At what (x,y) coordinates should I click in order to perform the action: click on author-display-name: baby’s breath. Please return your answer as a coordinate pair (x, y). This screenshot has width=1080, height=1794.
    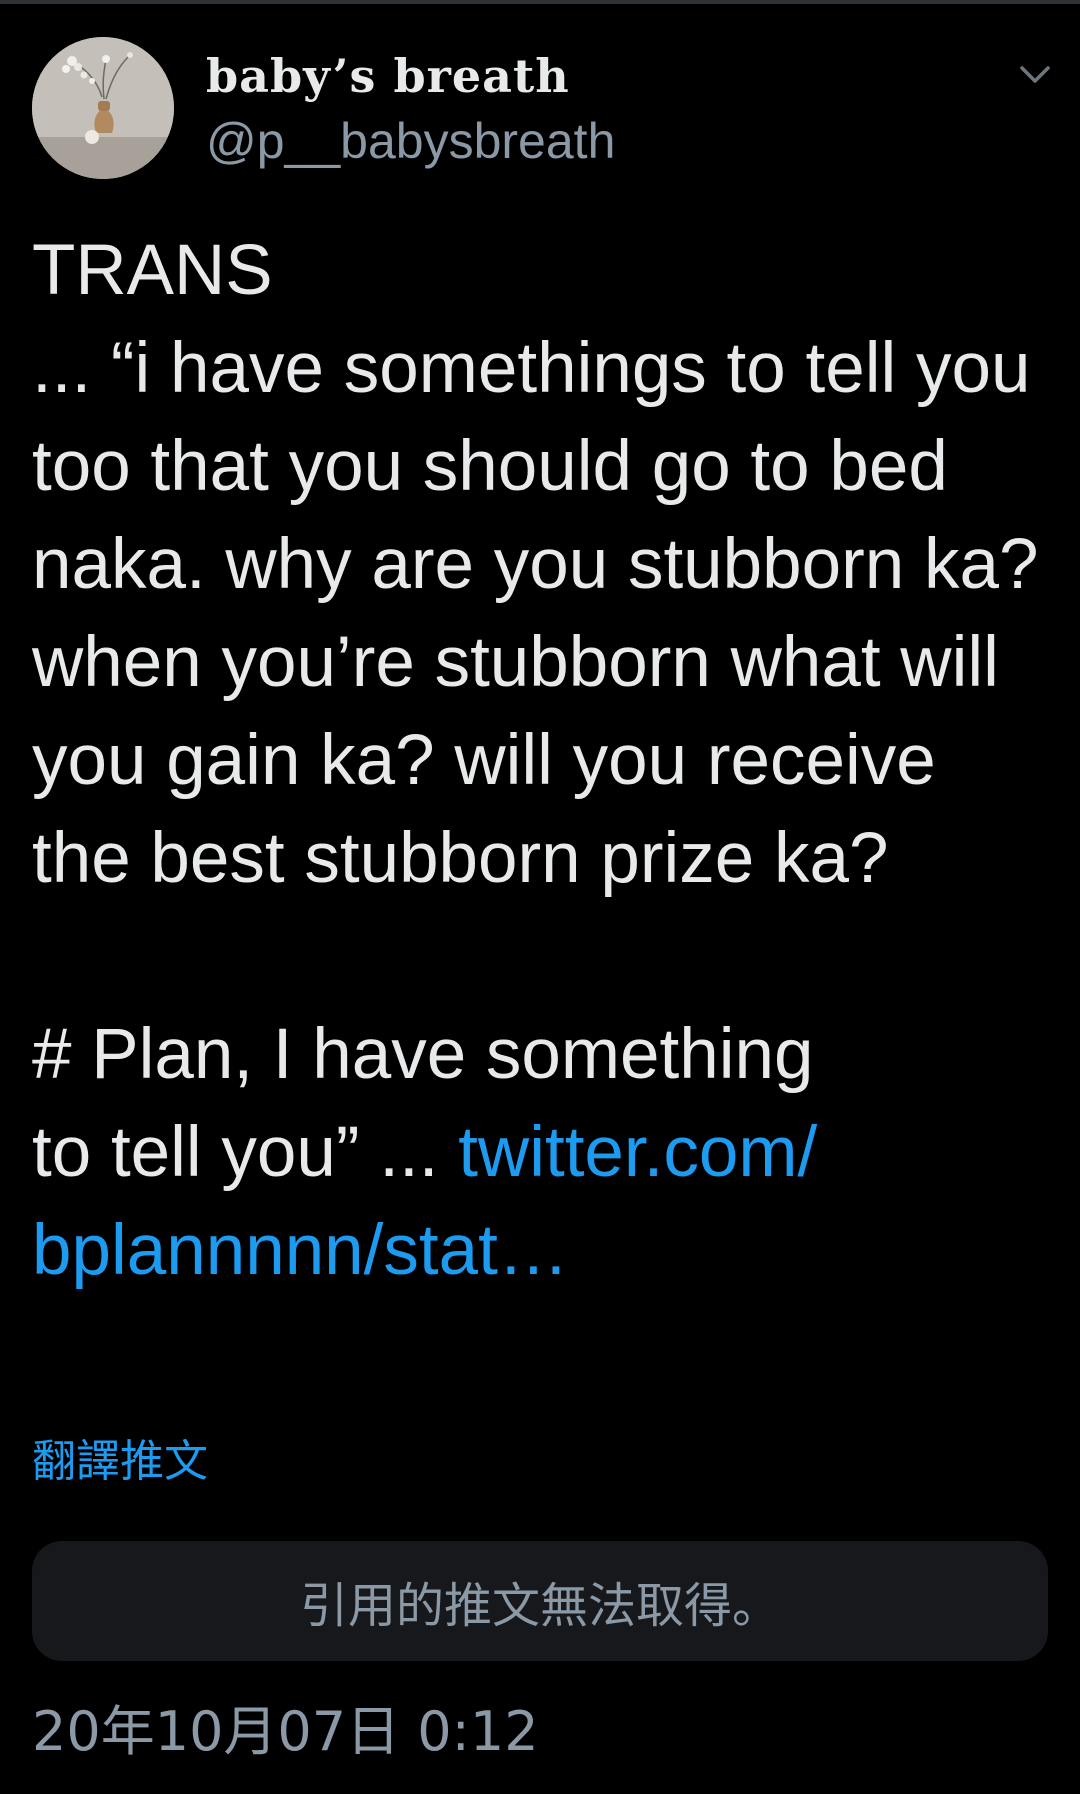
    Looking at the image, I should click on (410, 76).